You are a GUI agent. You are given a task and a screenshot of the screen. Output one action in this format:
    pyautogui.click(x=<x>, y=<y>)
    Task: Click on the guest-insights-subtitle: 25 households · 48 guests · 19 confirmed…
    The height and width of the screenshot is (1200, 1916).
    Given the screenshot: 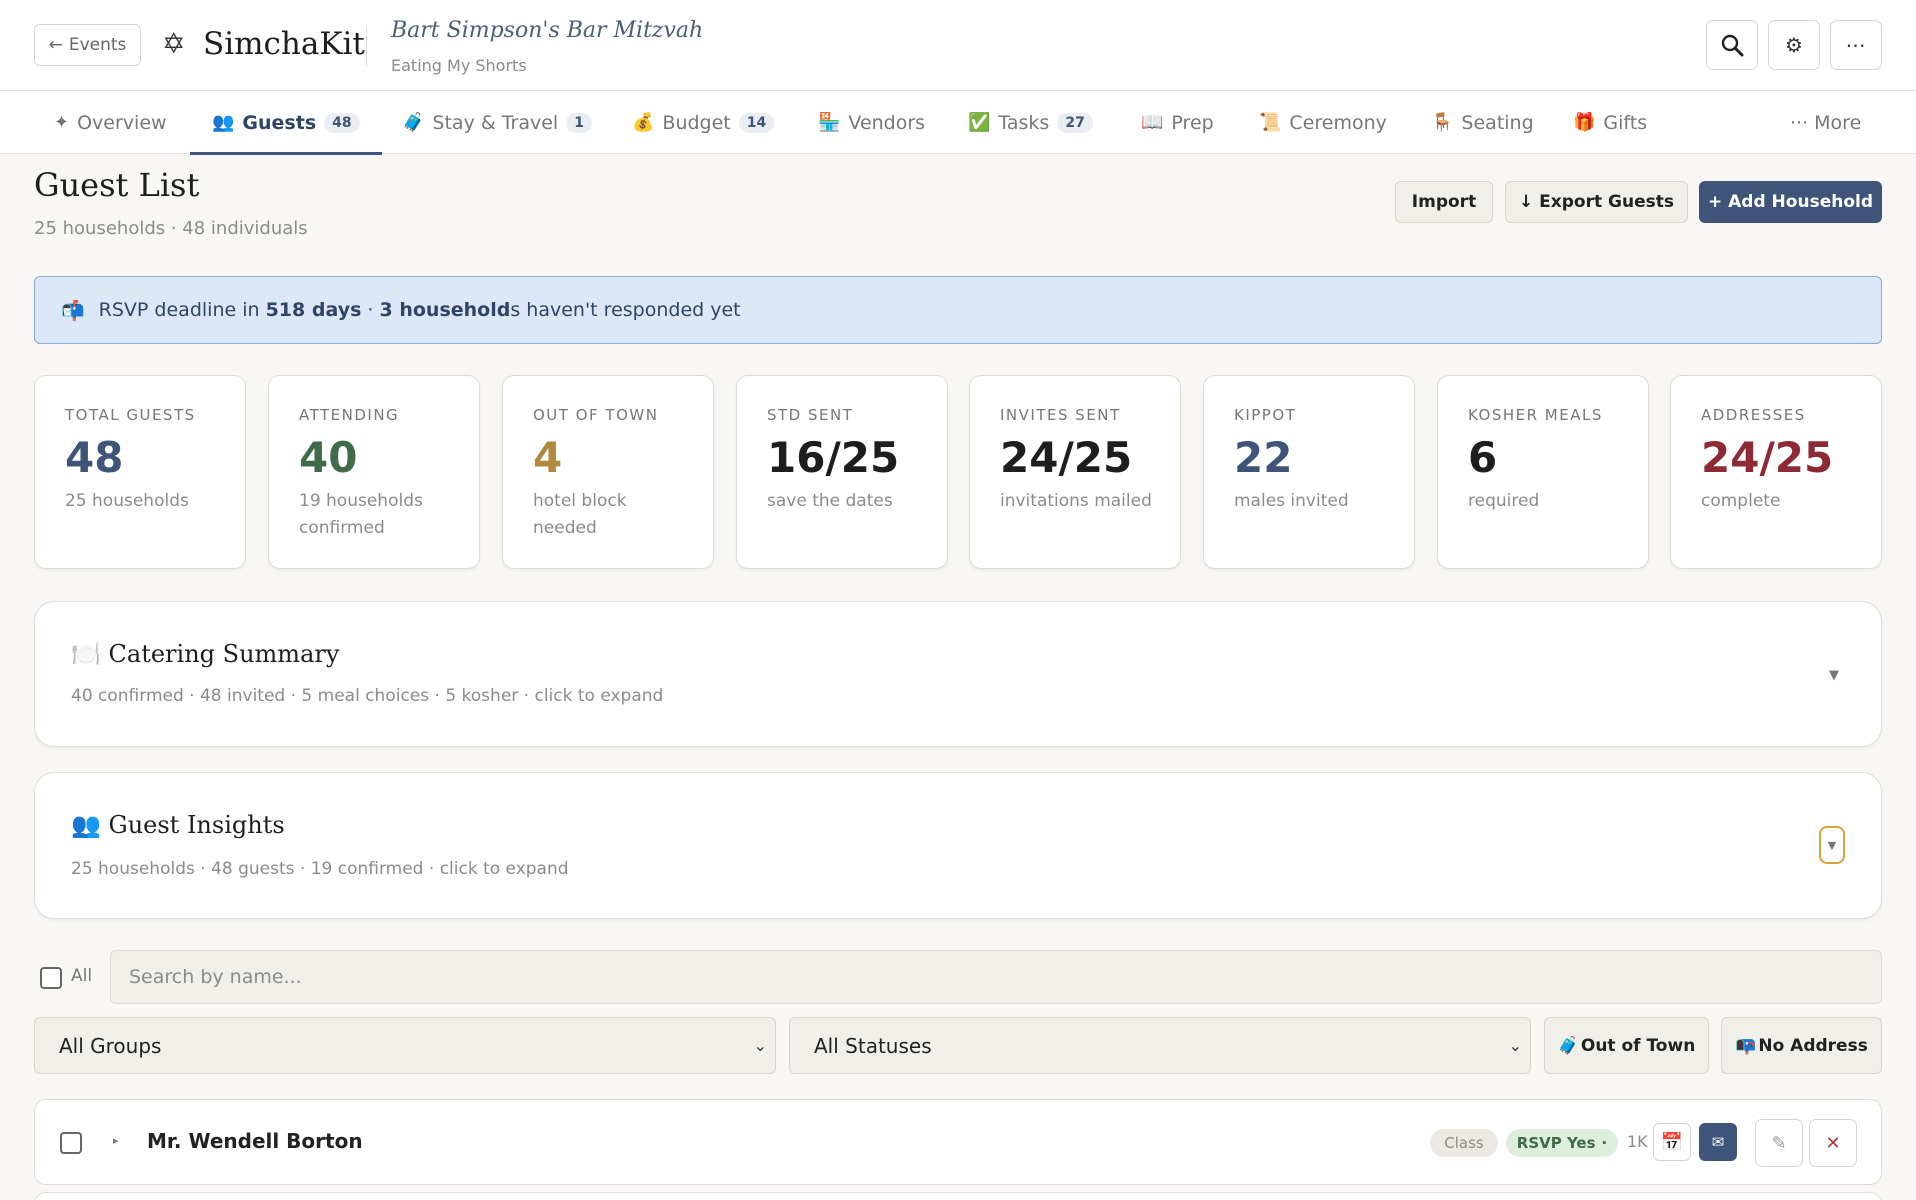 What is the action you would take?
    pyautogui.click(x=320, y=869)
    